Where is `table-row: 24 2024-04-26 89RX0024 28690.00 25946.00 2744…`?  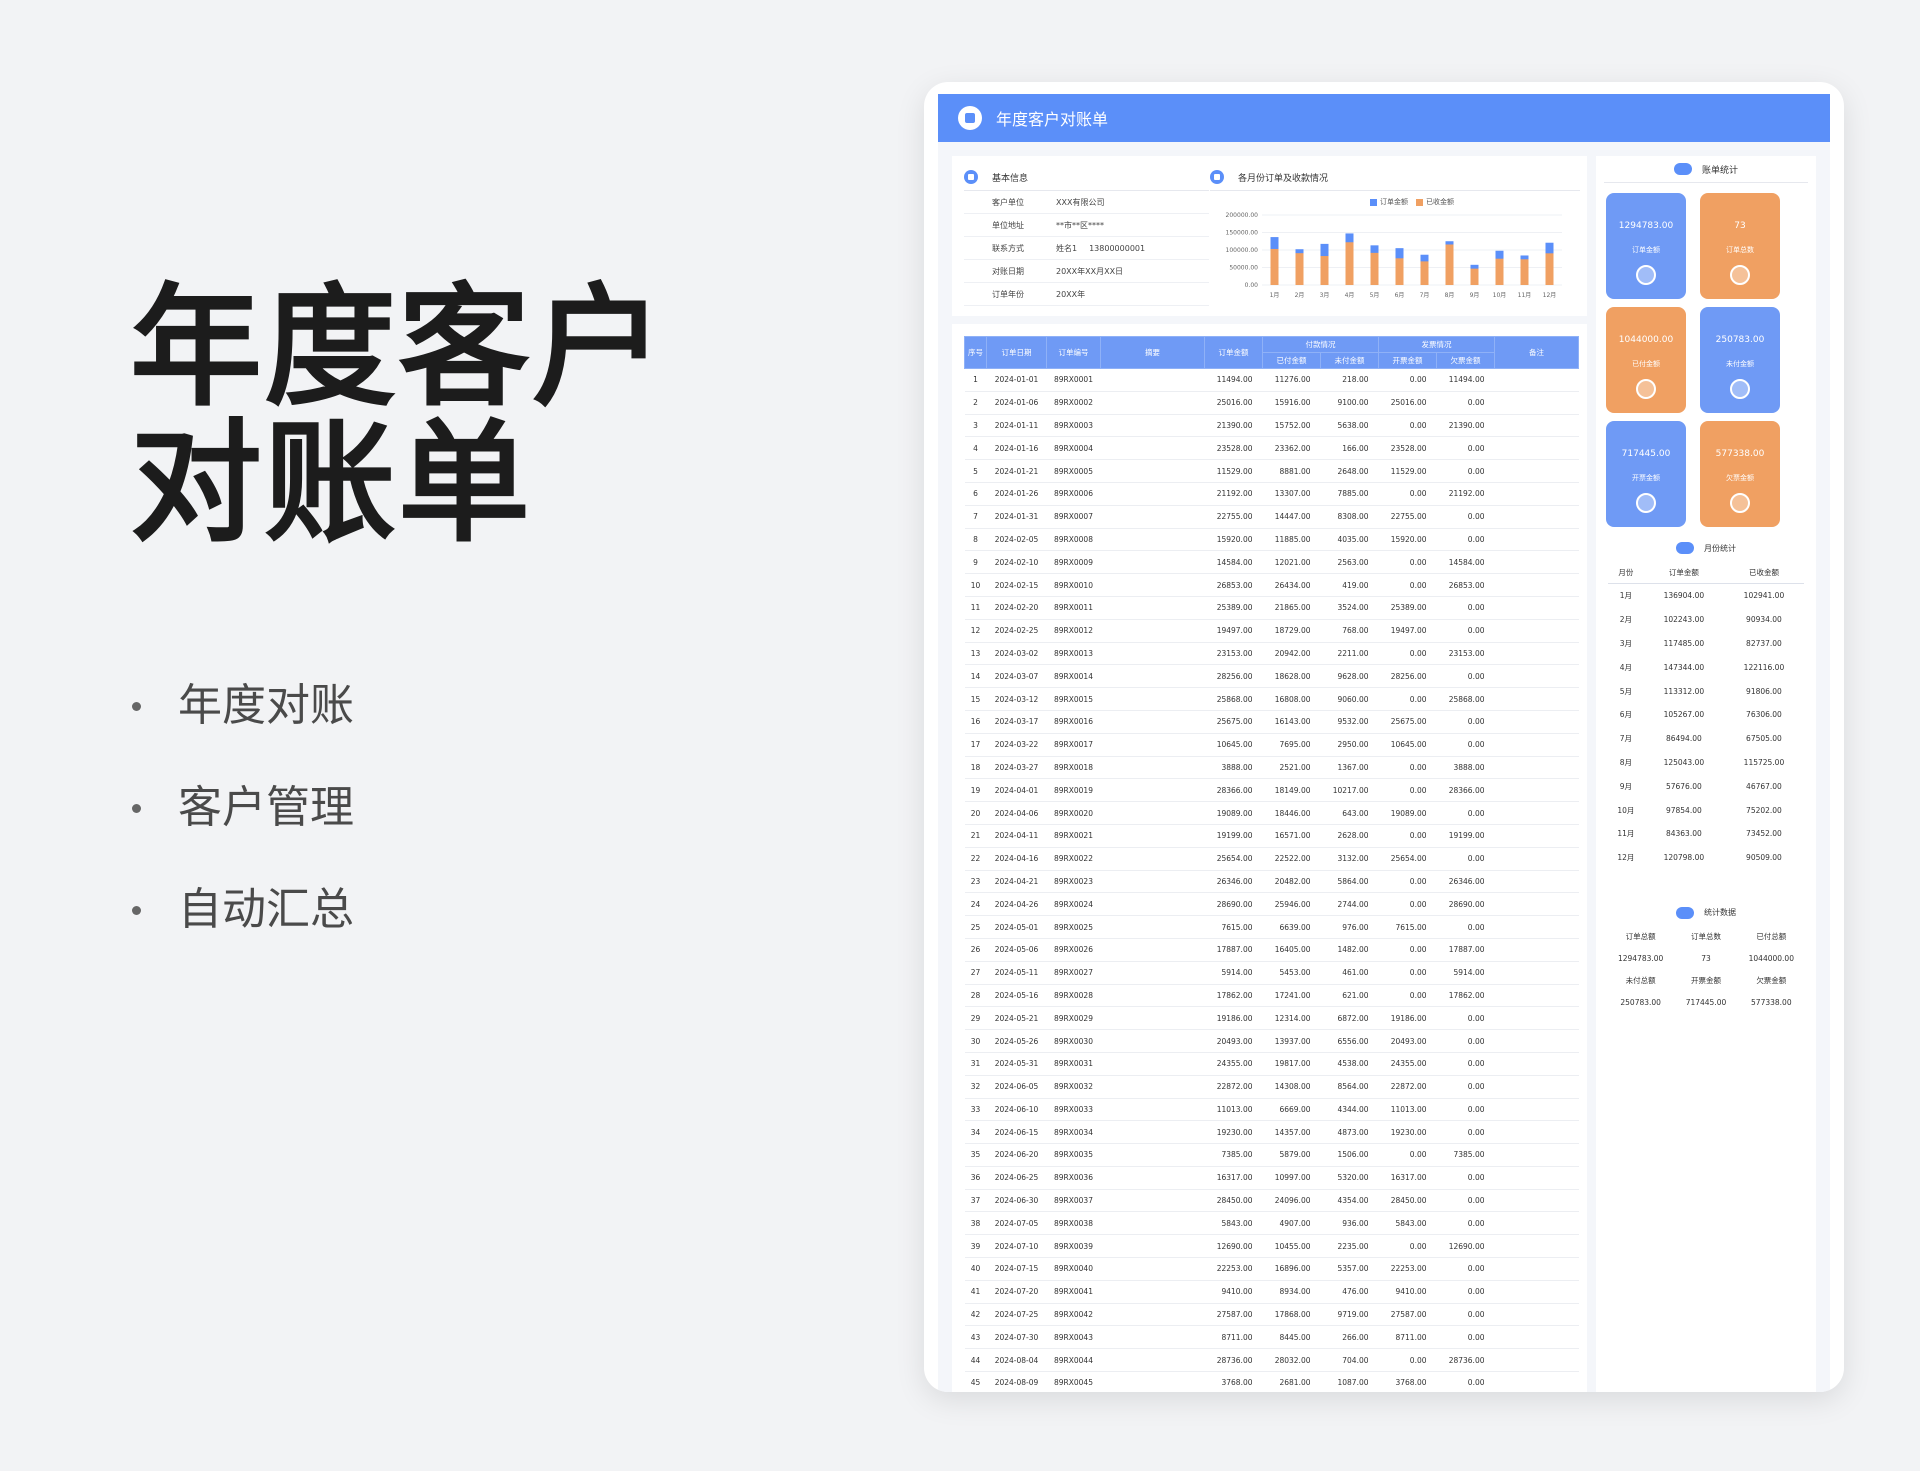
table-row: 24 2024-04-26 89RX0024 28690.00 25946.00 2744… is located at coordinates (1271, 904).